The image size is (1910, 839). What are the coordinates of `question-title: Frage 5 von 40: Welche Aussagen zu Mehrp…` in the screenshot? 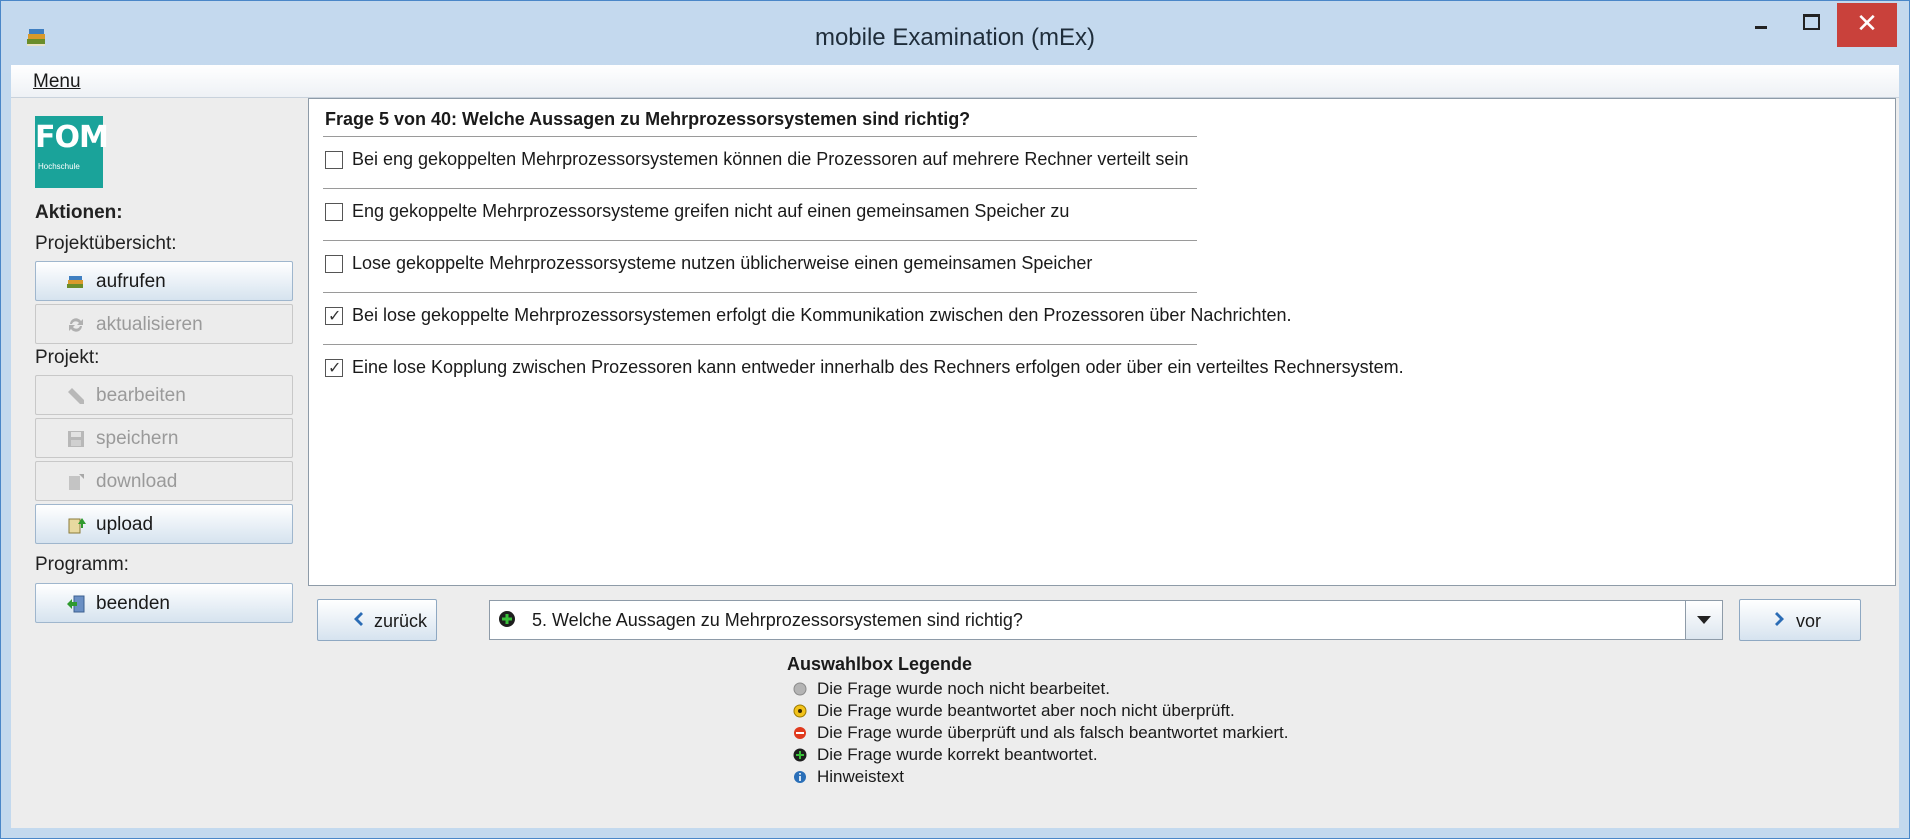 It's located at (648, 119).